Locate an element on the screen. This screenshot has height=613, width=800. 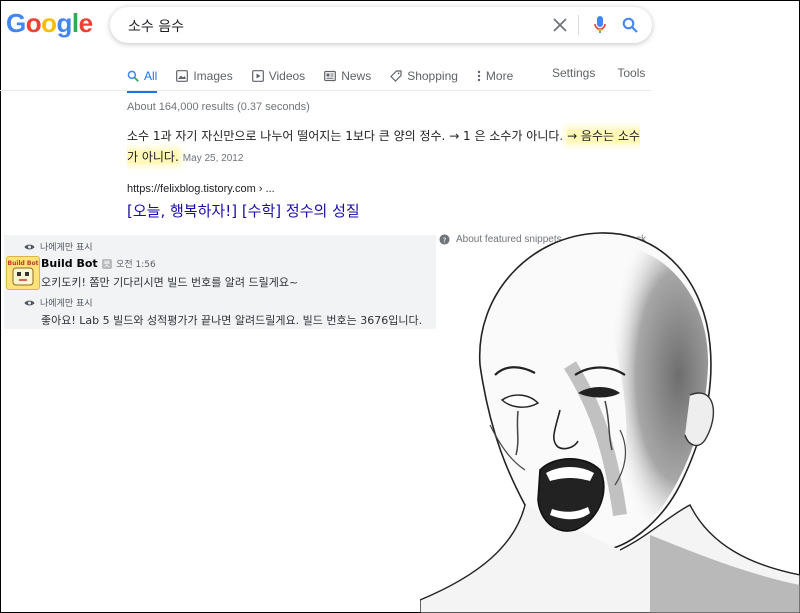
search-tabs: All Images Videos News Shopping More is located at coordinates (329, 79).